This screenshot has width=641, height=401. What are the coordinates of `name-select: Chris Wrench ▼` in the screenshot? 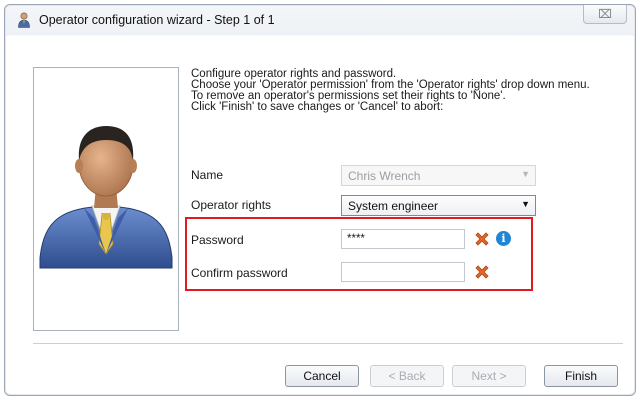 It's located at (438, 175).